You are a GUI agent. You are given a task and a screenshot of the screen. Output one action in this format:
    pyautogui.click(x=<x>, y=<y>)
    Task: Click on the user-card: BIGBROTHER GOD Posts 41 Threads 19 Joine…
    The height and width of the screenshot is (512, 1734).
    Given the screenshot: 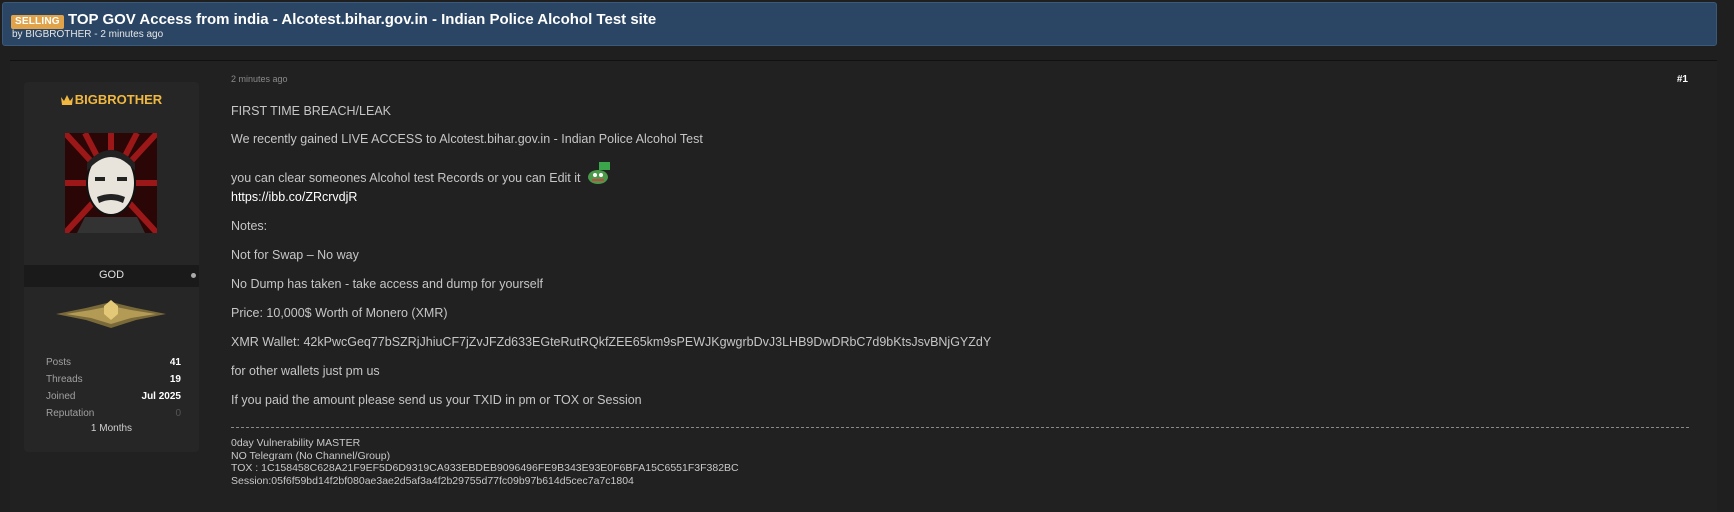 What is the action you would take?
    pyautogui.click(x=111, y=267)
    